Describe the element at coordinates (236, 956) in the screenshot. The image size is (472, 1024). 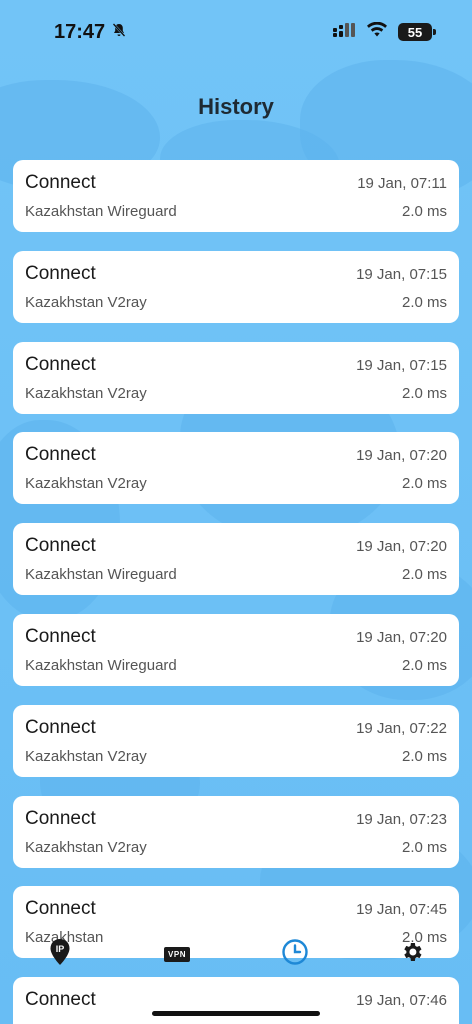
I see `bottom-tab-bar: IP VPN` at that location.